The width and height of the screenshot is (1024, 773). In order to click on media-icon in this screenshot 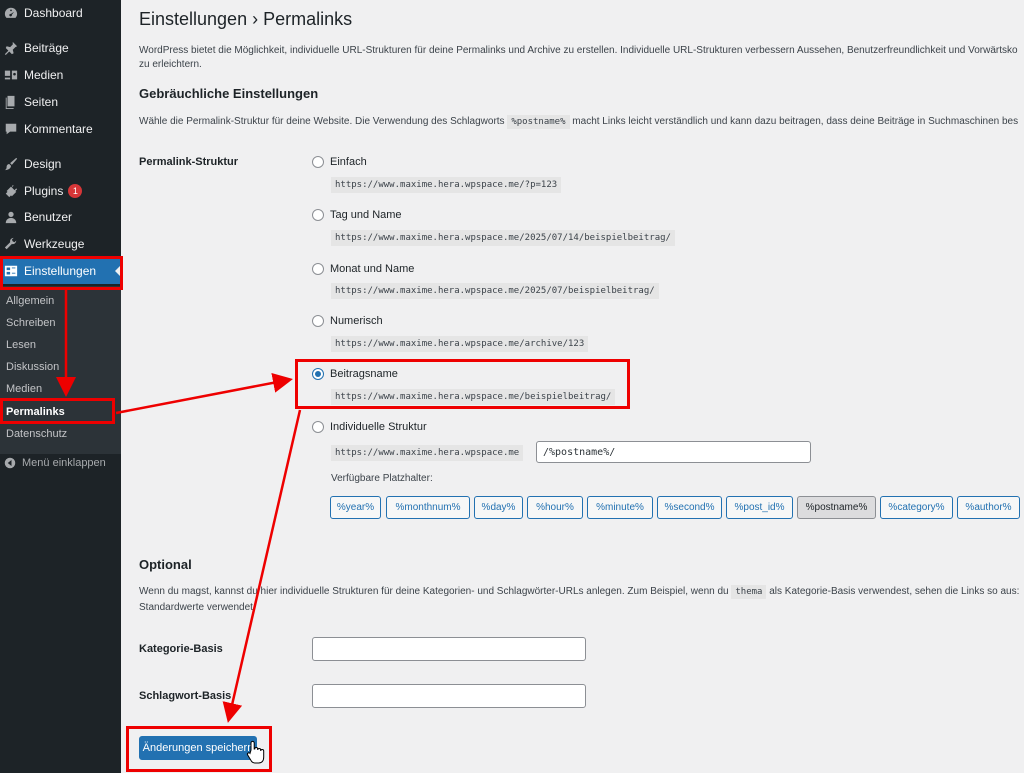, I will do `click(12, 75)`.